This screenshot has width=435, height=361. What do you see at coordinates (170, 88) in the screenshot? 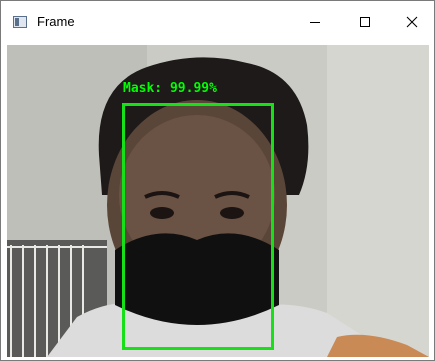
I see `detection-label: Mask: 99.99%` at bounding box center [170, 88].